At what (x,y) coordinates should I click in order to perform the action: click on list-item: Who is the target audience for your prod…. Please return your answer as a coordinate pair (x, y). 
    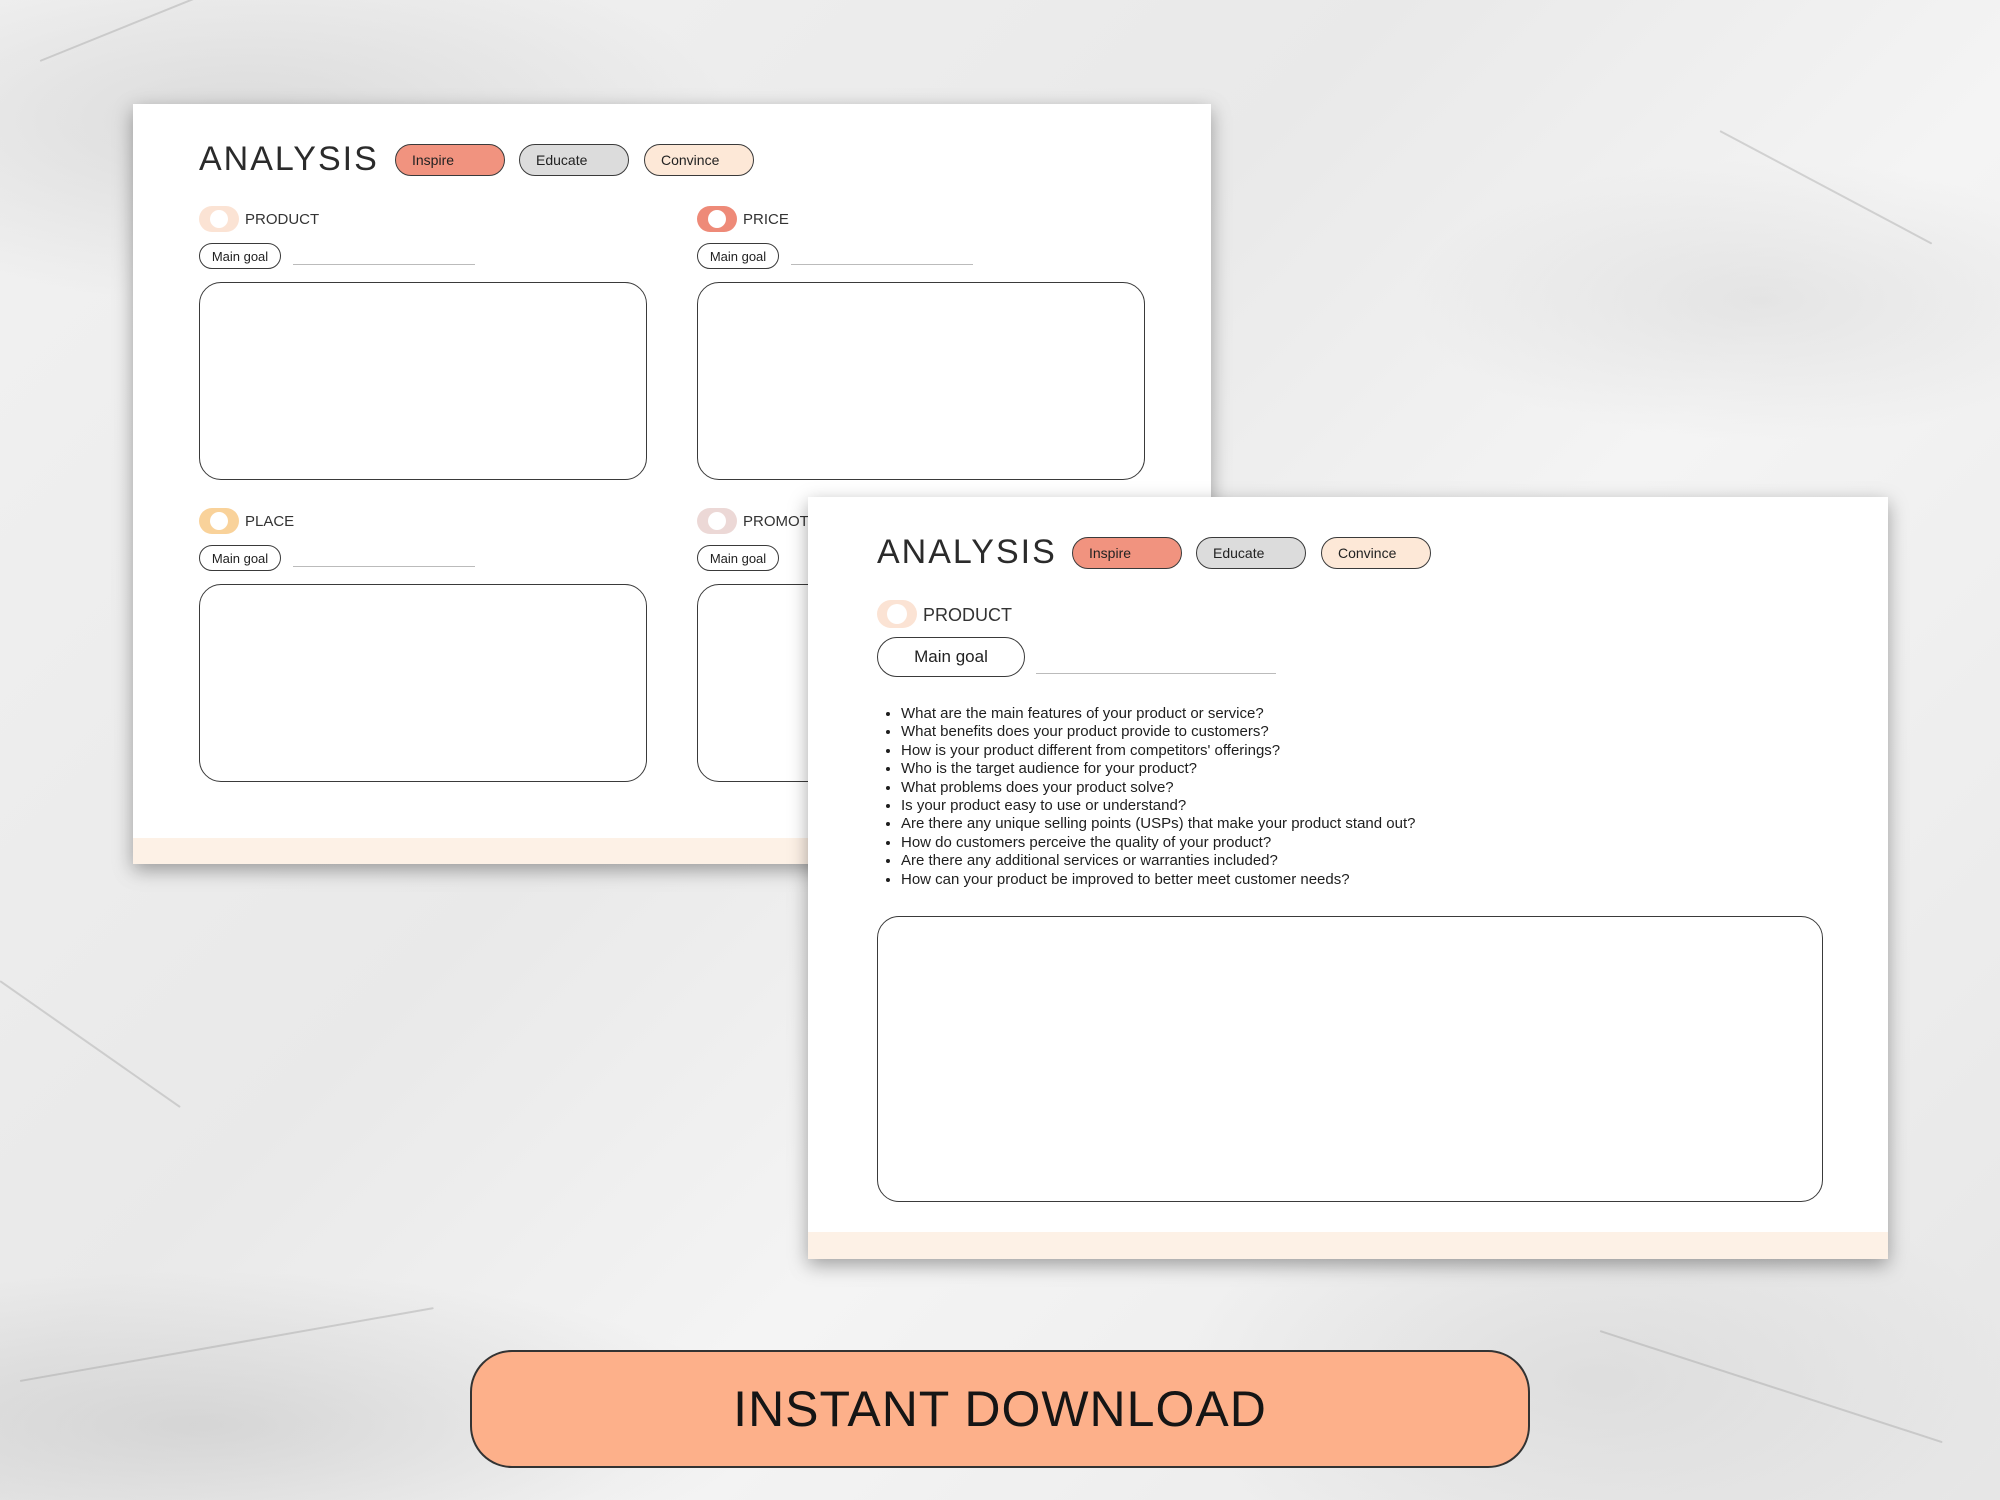
    Looking at the image, I should click on (1158, 769).